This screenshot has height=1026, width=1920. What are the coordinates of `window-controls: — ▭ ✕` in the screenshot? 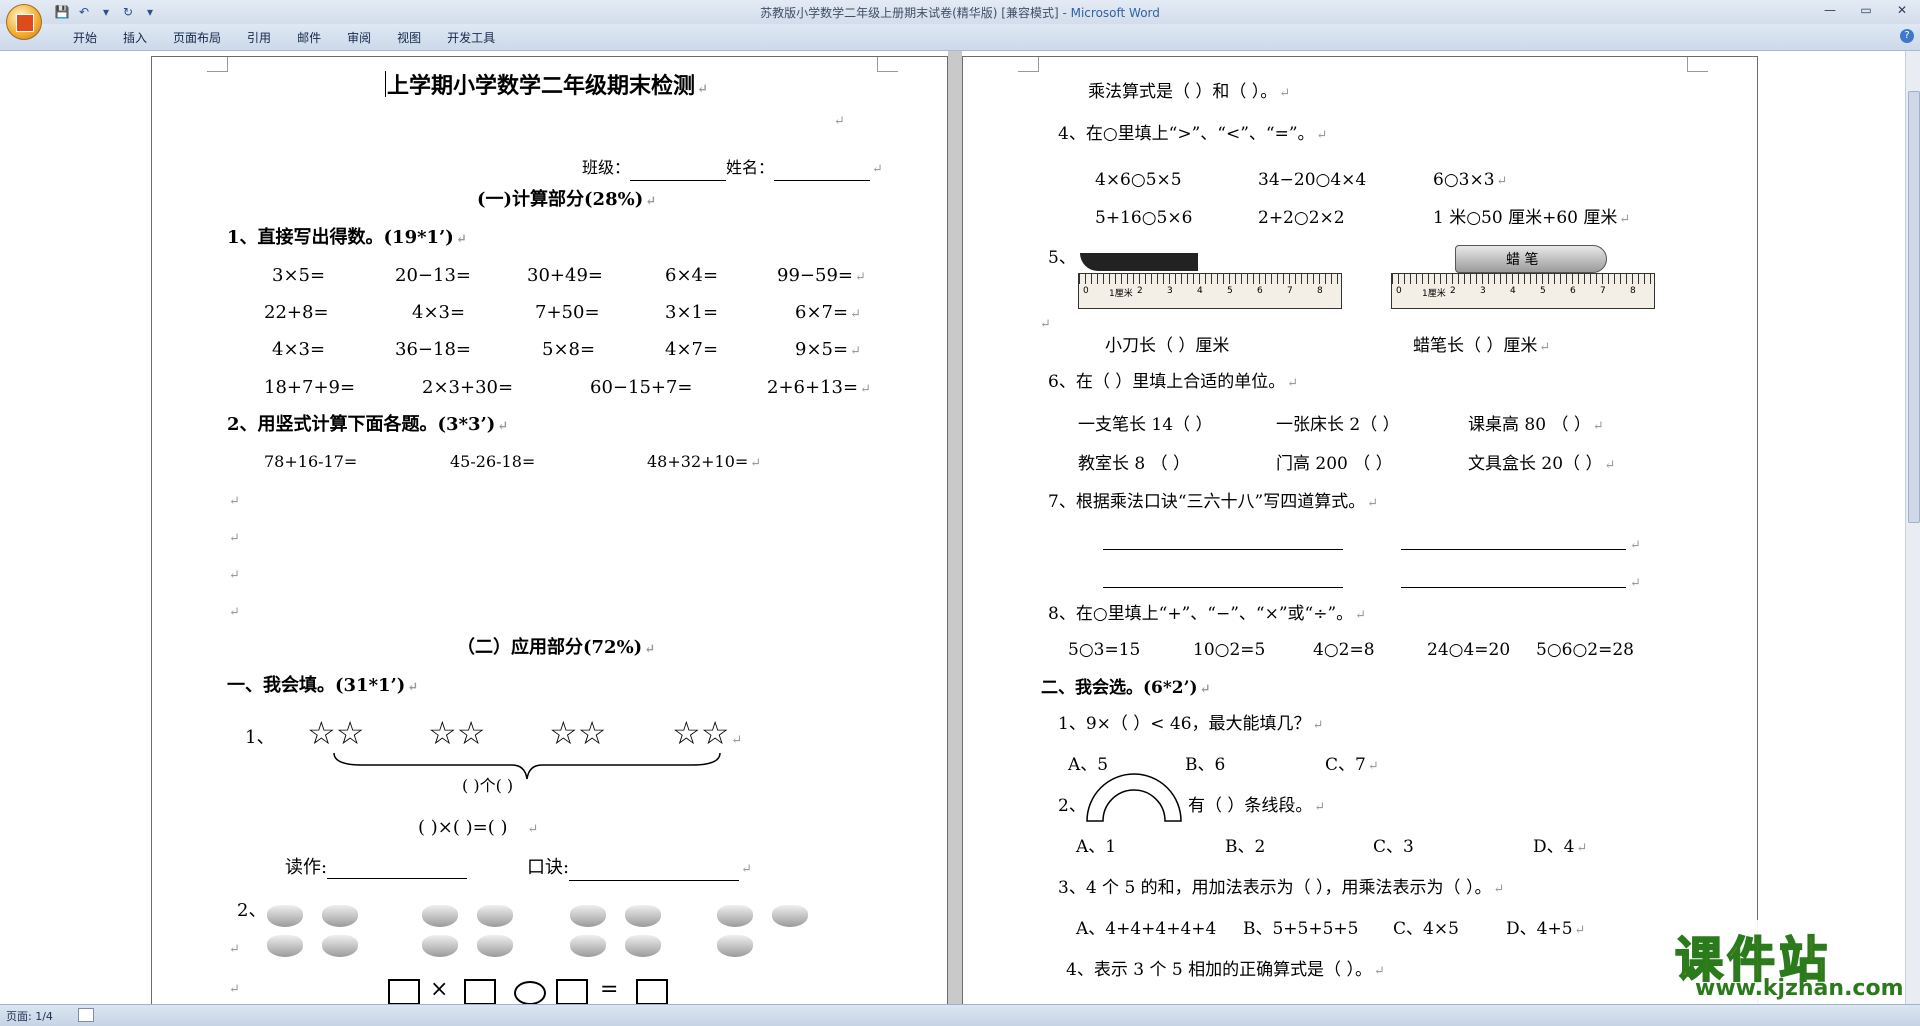 It's located at (1866, 11).